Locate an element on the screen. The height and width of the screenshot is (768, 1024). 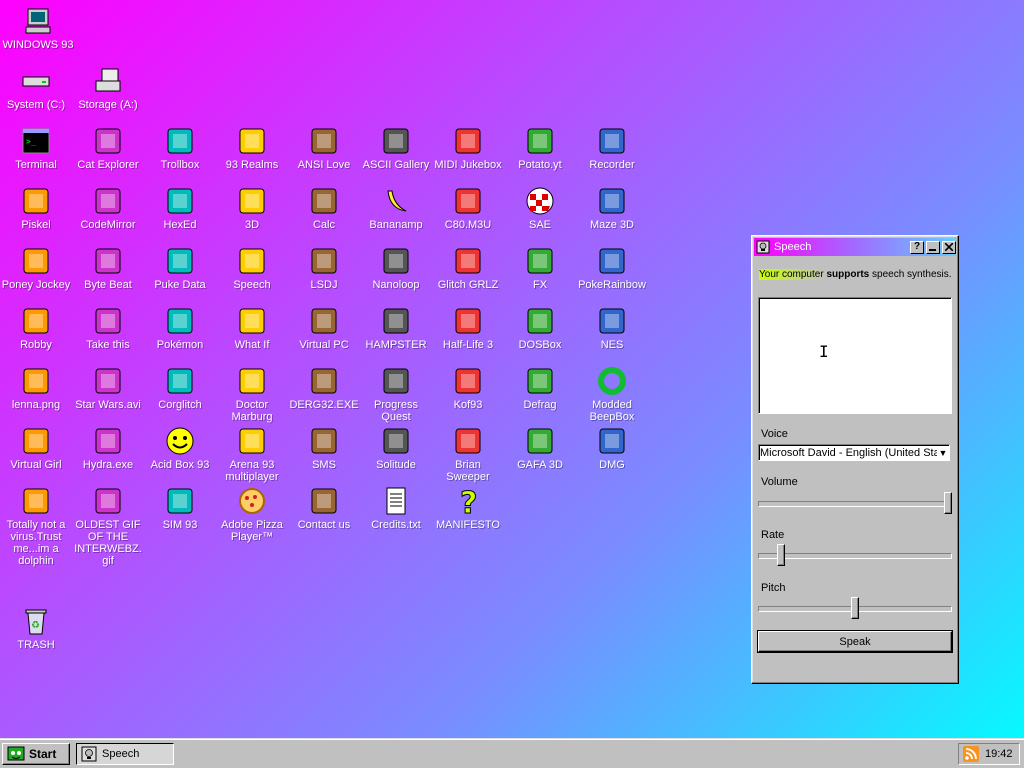
desktop-icon-defrag: Defrag is located at coordinates (540, 387).